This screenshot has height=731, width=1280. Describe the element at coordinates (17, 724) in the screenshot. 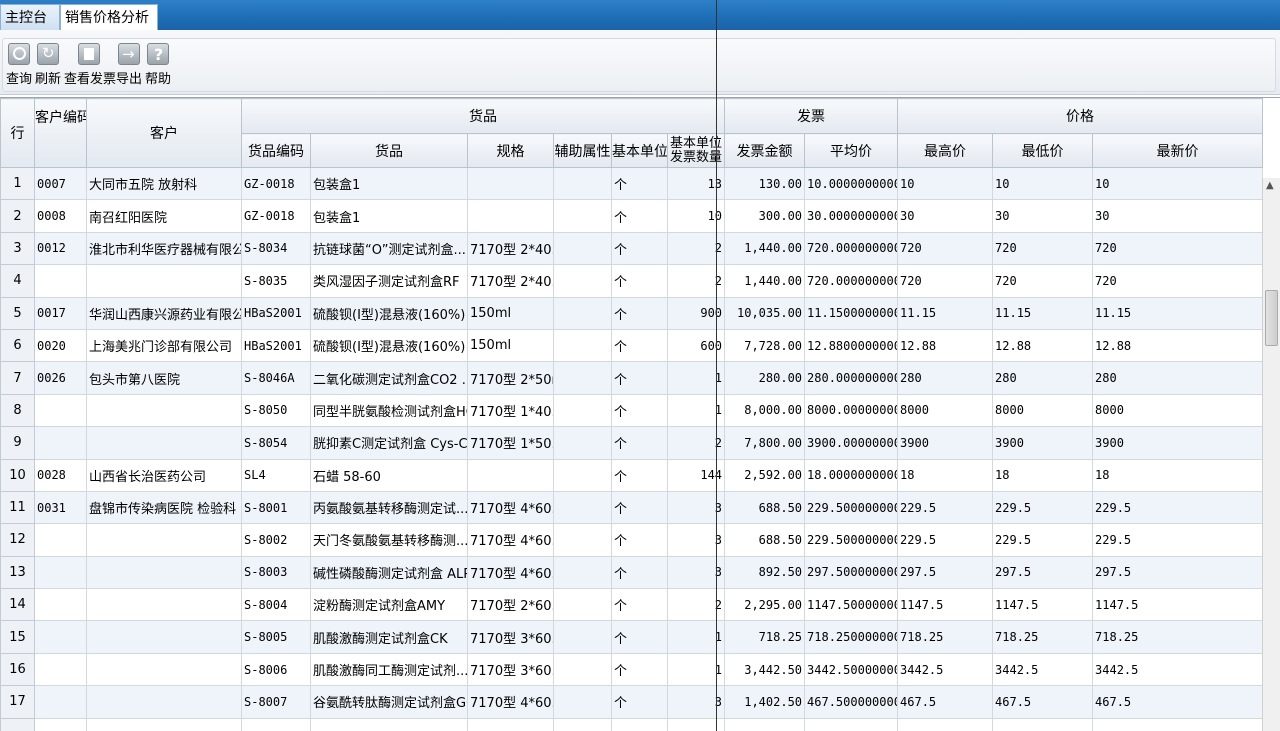

I see `row-number` at that location.